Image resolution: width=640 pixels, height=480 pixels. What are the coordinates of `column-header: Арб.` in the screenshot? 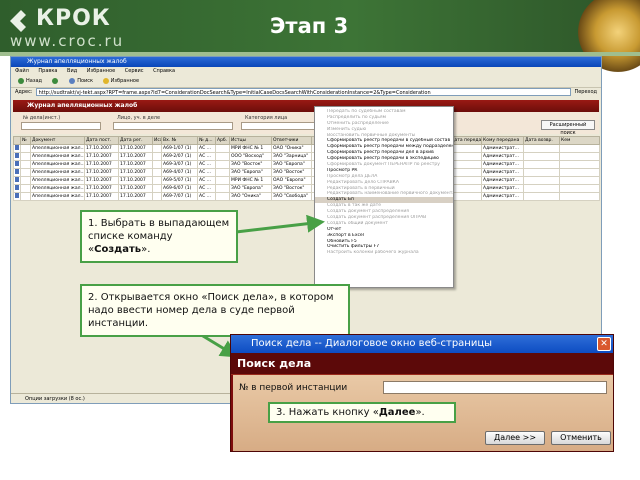 It's located at (222, 140).